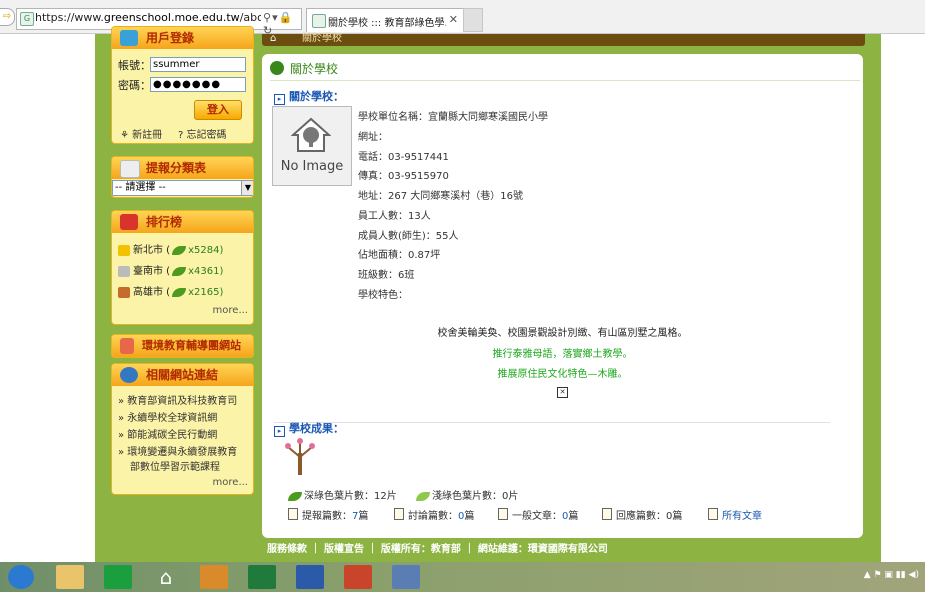  What do you see at coordinates (434, 514) in the screenshot?
I see `discussion-count: 討論篇數：0篇` at bounding box center [434, 514].